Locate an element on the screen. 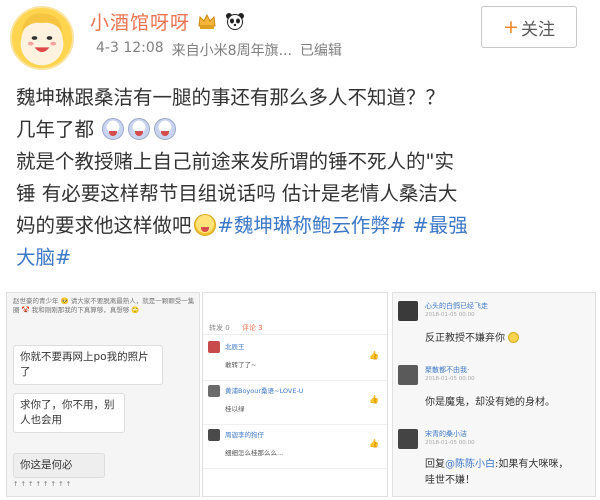 The image size is (600, 500). post-meta: 4-3 12:08 来自小米8周年旗... 已编辑 is located at coordinates (219, 50).